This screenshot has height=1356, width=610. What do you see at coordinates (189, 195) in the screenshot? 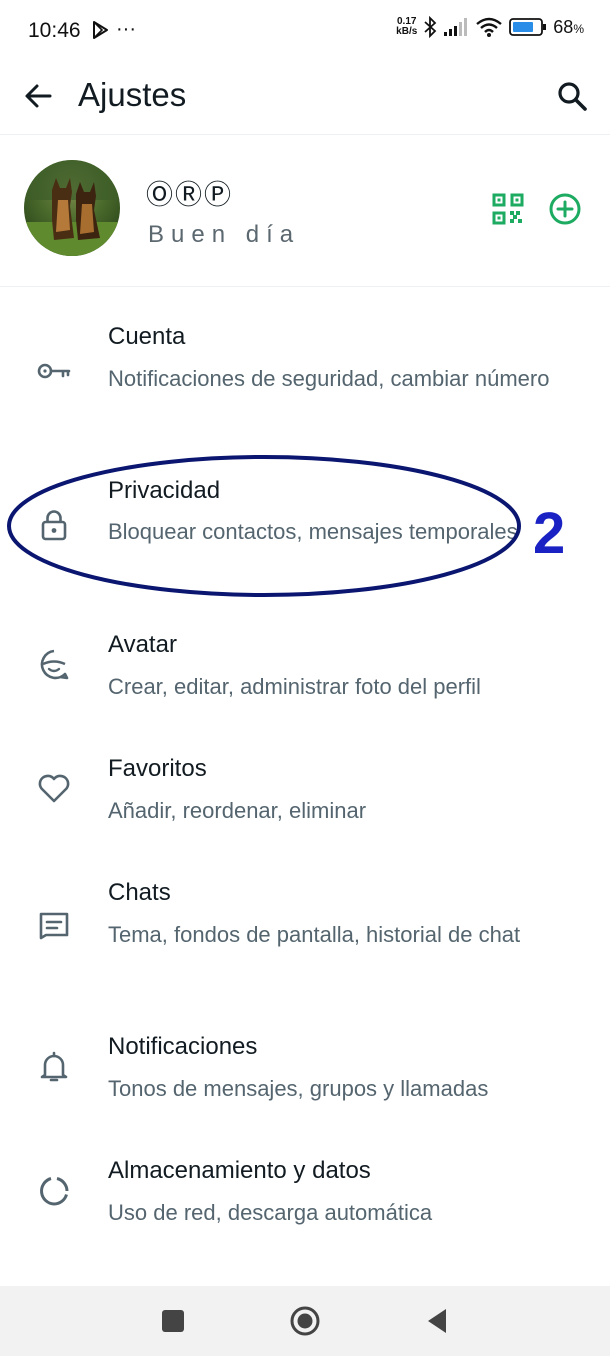
I see `profile-name: ⓄⓇⓅ` at bounding box center [189, 195].